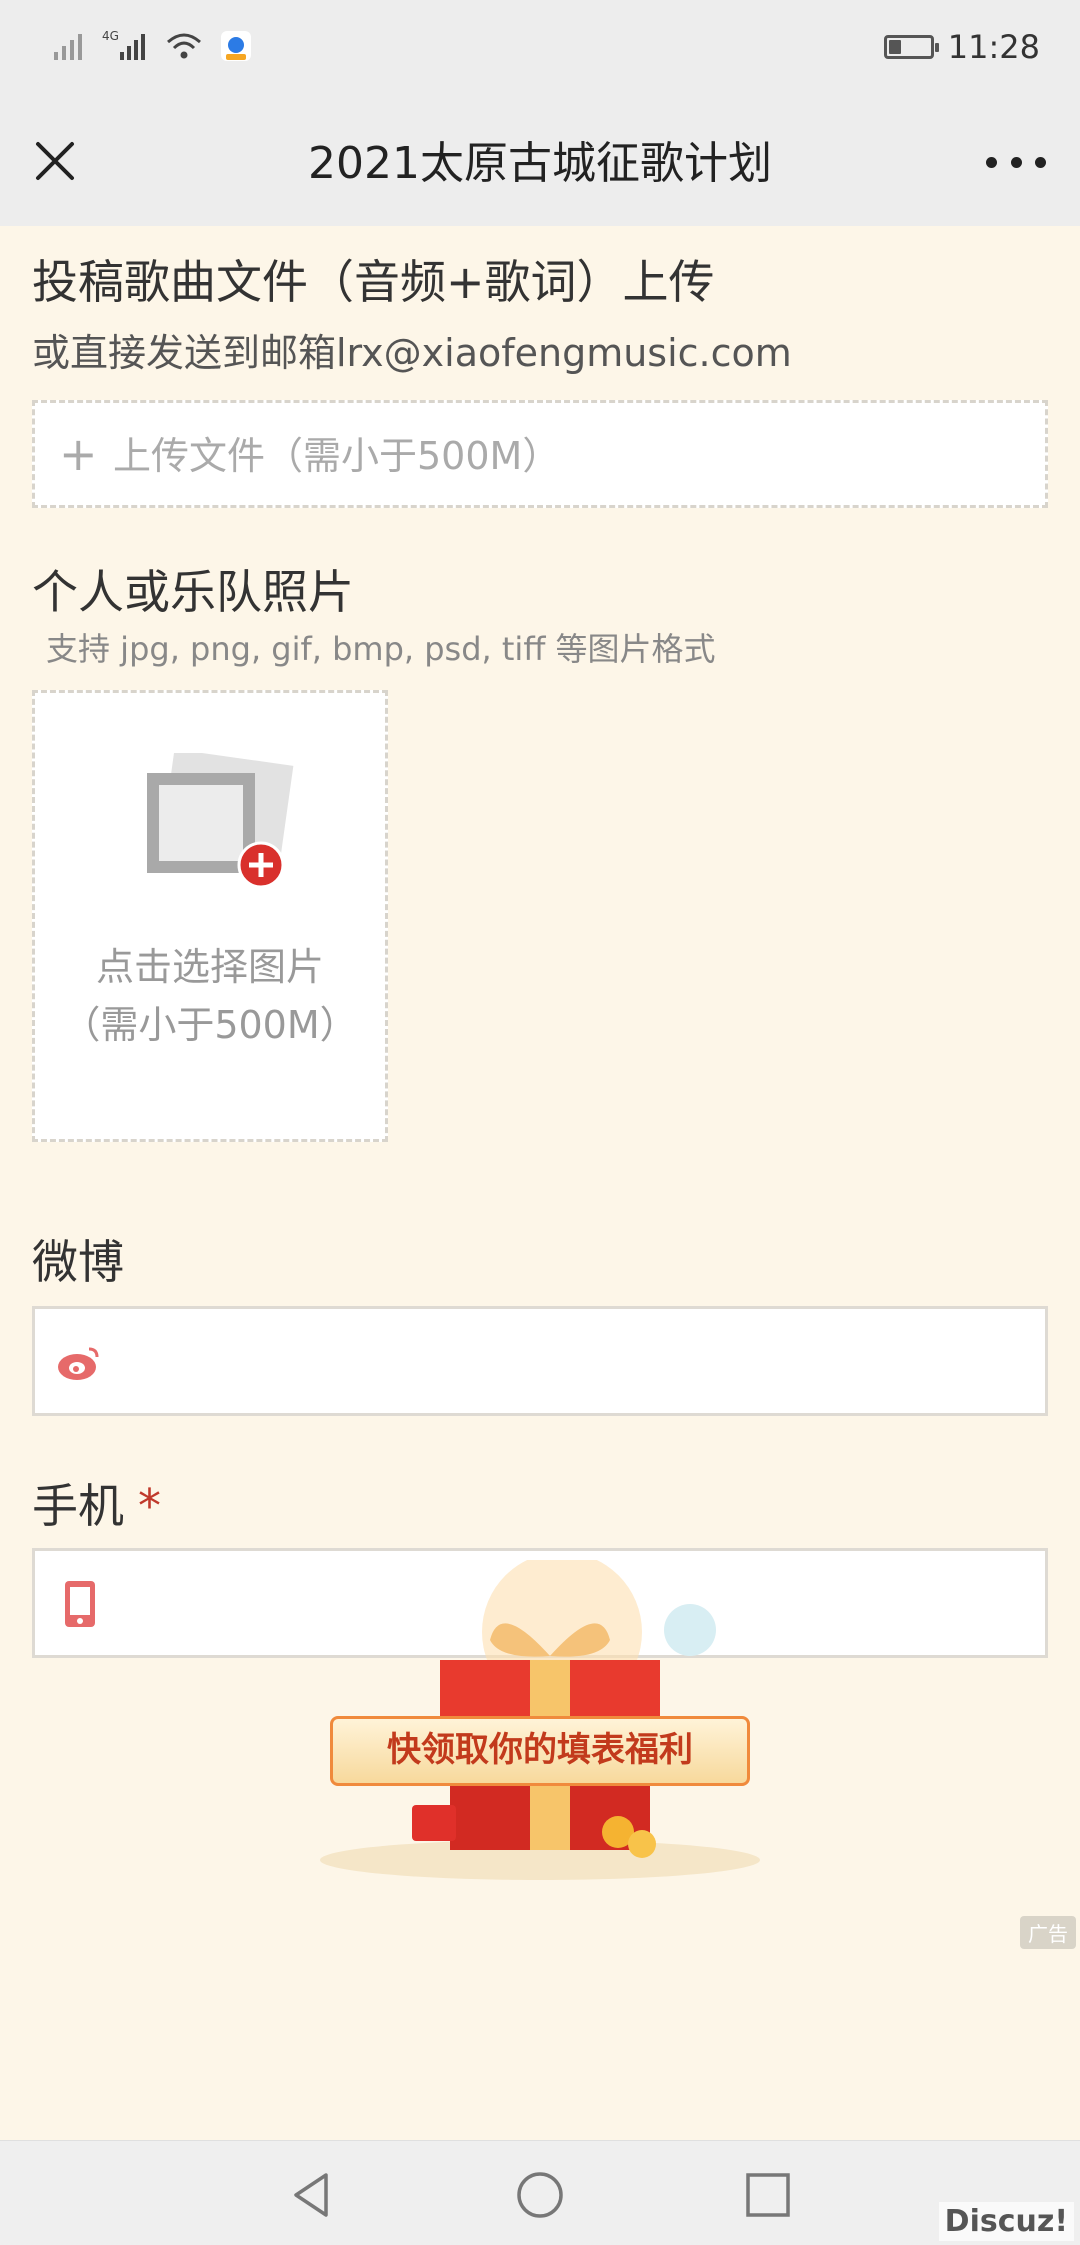  I want to click on nav-bar: 2021太原古城征歌计划, so click(540, 163).